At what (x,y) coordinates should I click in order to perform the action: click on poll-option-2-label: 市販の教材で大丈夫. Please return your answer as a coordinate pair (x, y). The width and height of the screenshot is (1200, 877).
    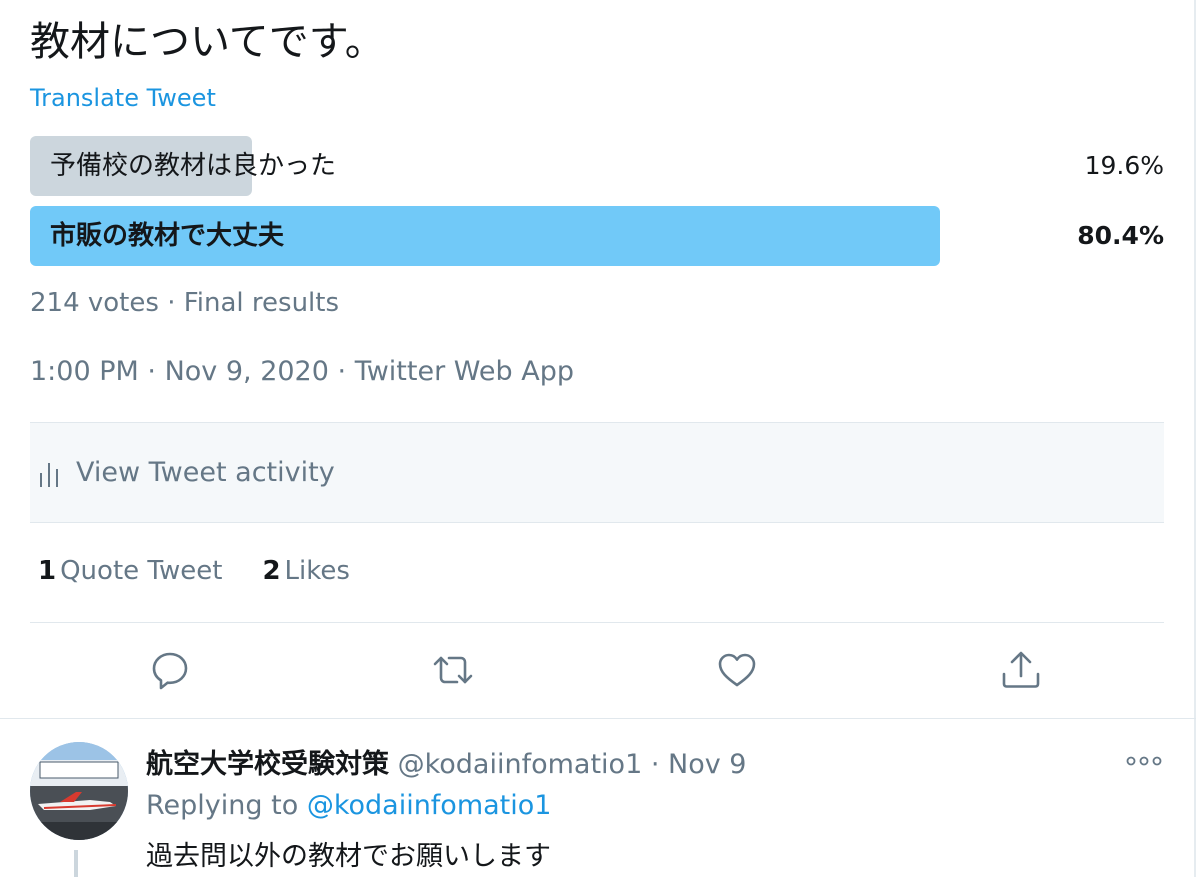
    Looking at the image, I should click on (167, 236).